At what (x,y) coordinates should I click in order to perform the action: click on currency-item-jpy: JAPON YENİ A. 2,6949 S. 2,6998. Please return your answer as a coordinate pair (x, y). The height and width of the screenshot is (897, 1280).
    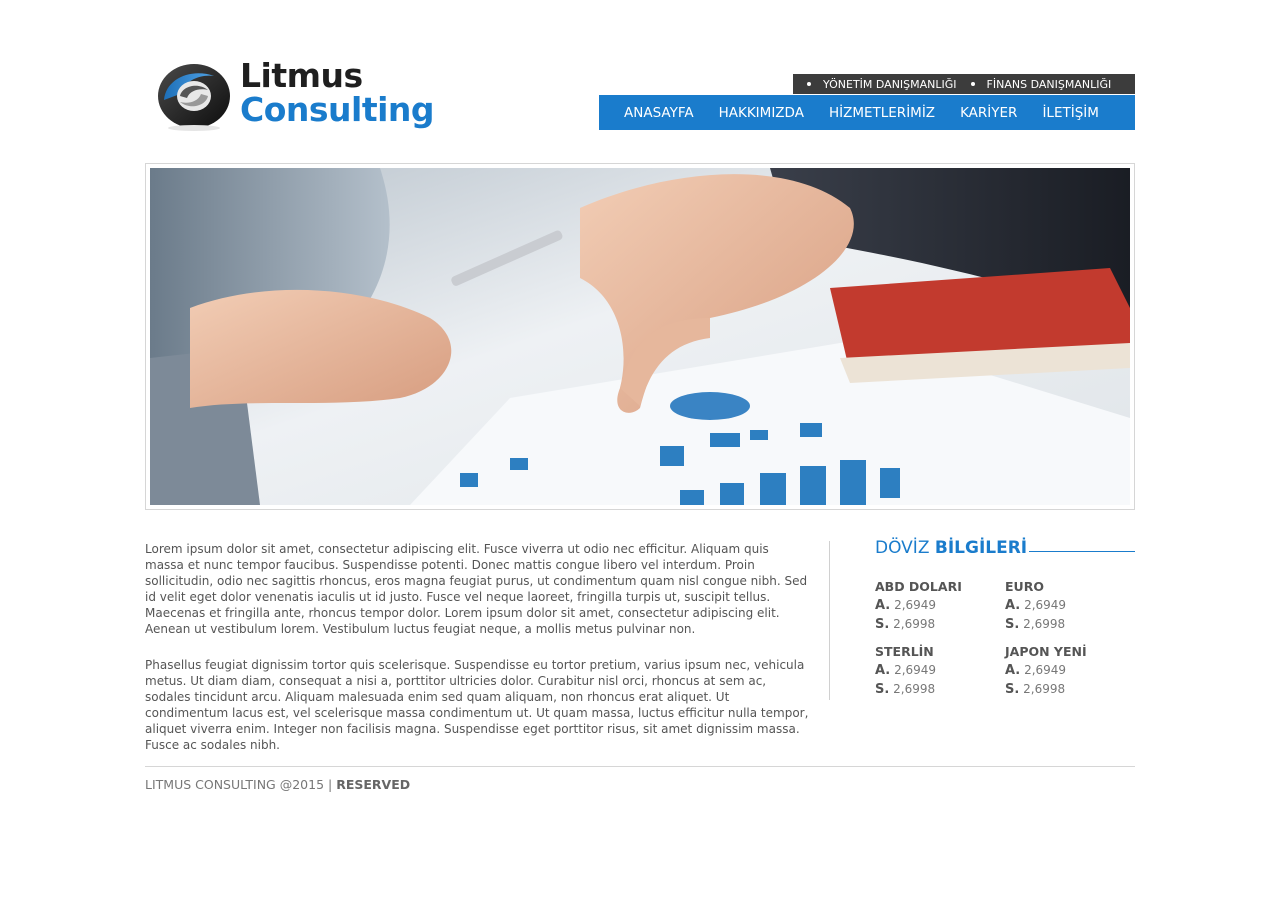
    Looking at the image, I should click on (1070, 671).